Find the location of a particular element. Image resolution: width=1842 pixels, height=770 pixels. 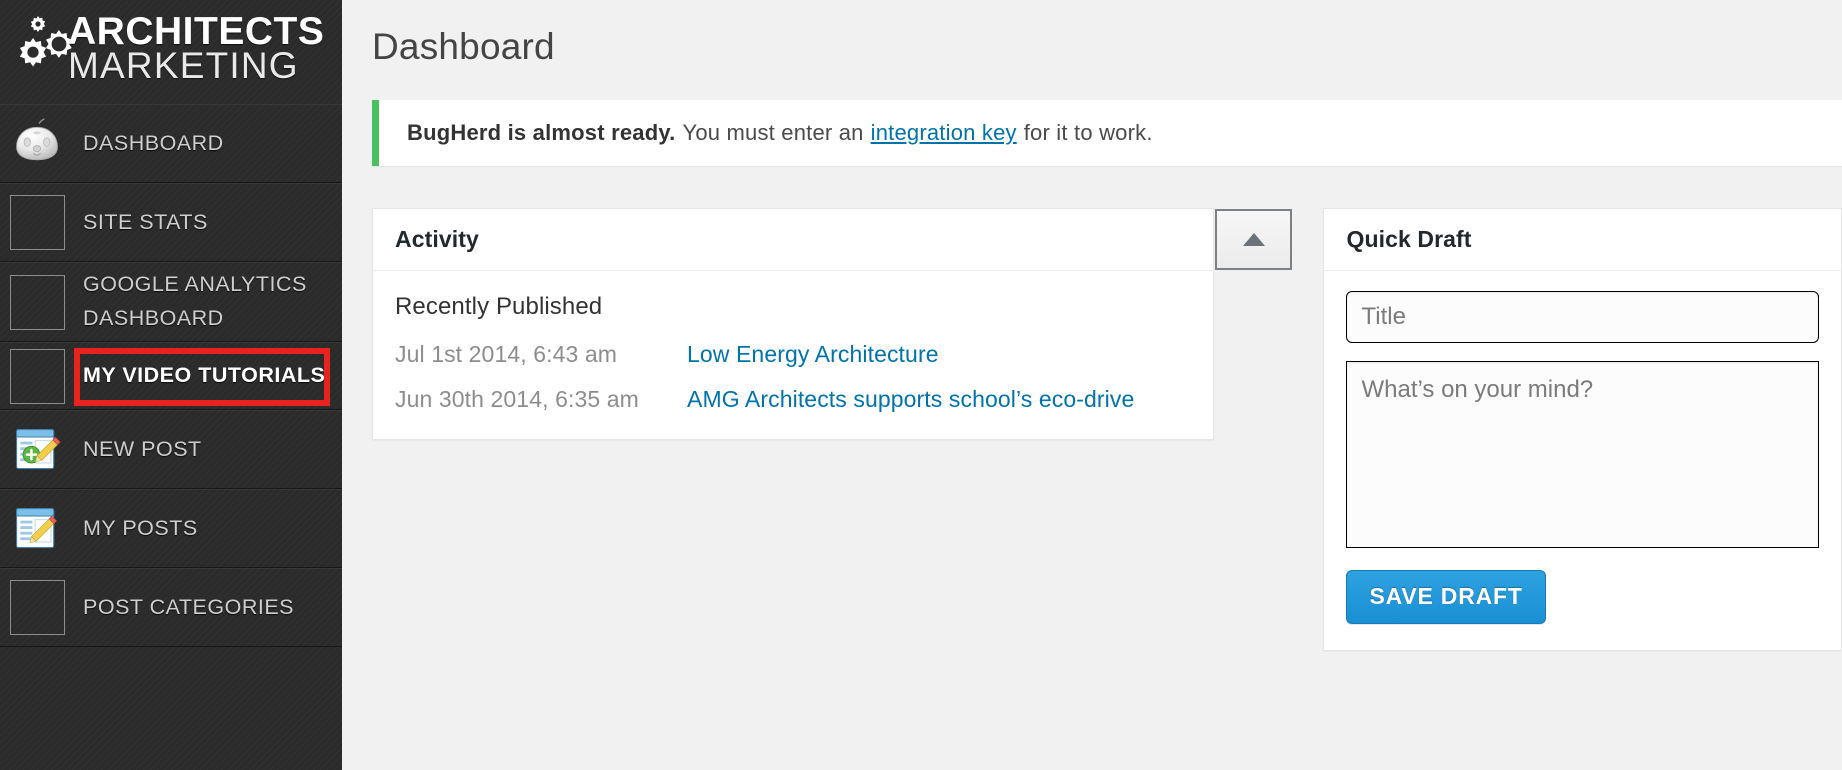

recently-published-heading: Recently Published is located at coordinates (499, 306).